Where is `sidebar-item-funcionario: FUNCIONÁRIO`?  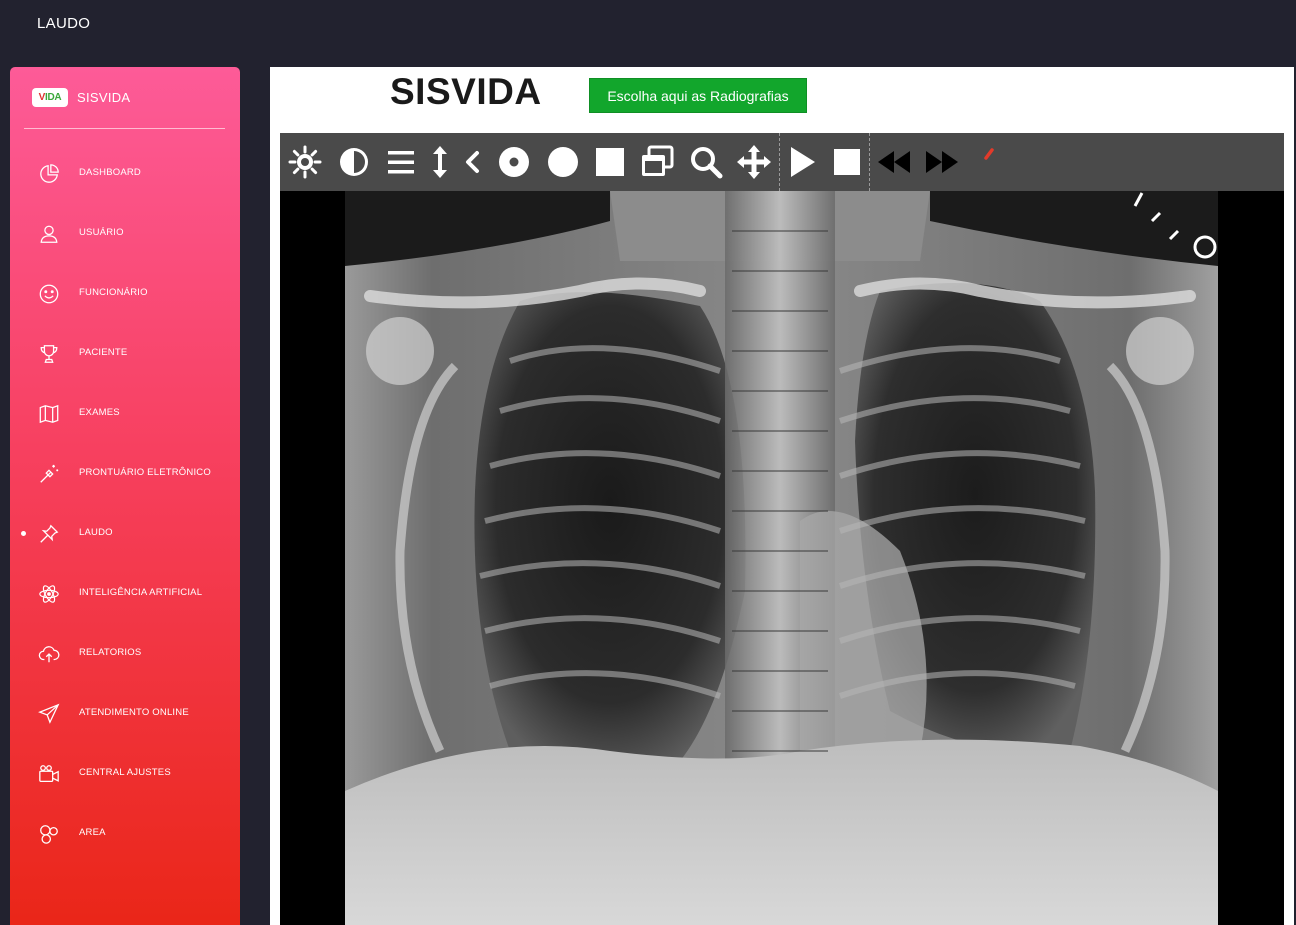 sidebar-item-funcionario: FUNCIONÁRIO is located at coordinates (125, 293).